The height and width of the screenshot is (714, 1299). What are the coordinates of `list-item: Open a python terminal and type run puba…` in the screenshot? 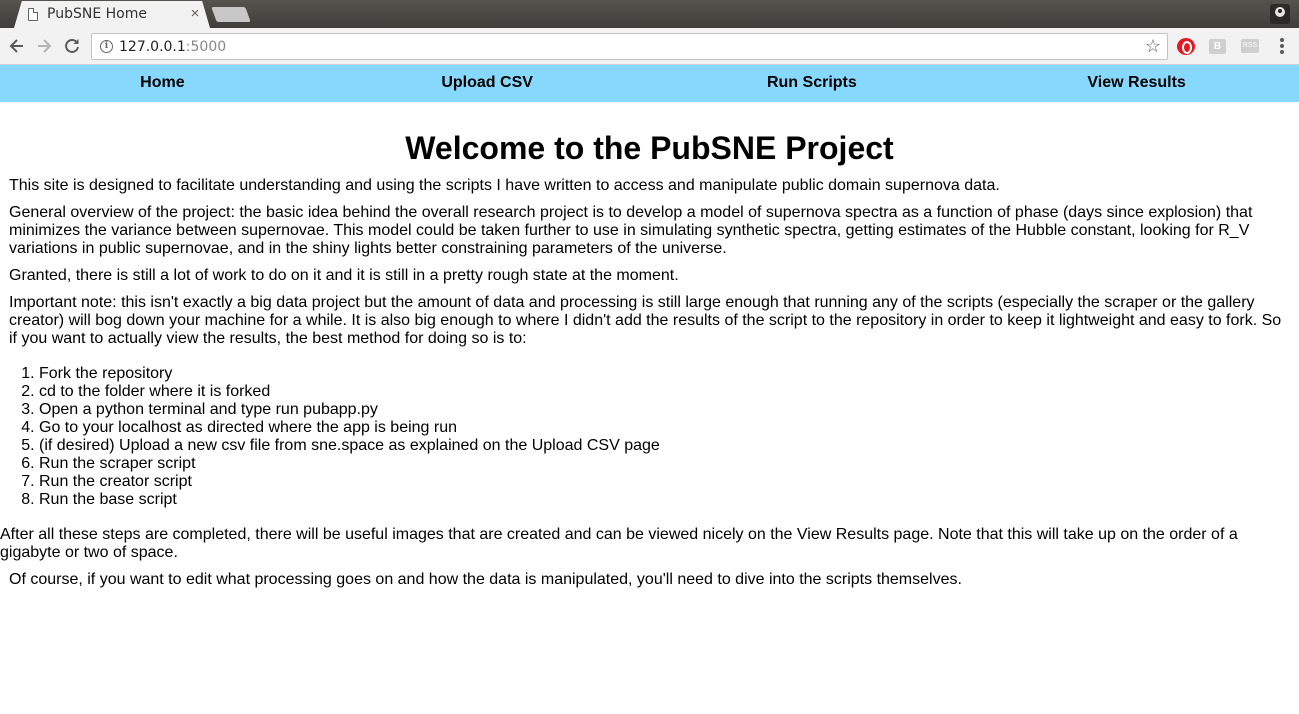 It's located at (669, 410).